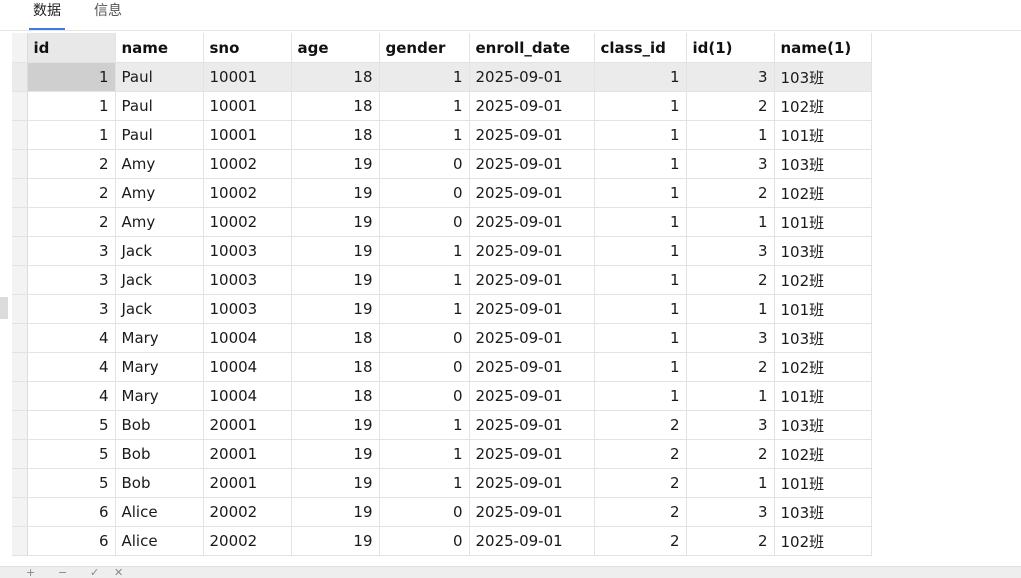 The width and height of the screenshot is (1021, 578). What do you see at coordinates (442, 512) in the screenshot?
I see `table-row: 6 Alice 20002 19 0 2025-09-01 2 3 103班` at bounding box center [442, 512].